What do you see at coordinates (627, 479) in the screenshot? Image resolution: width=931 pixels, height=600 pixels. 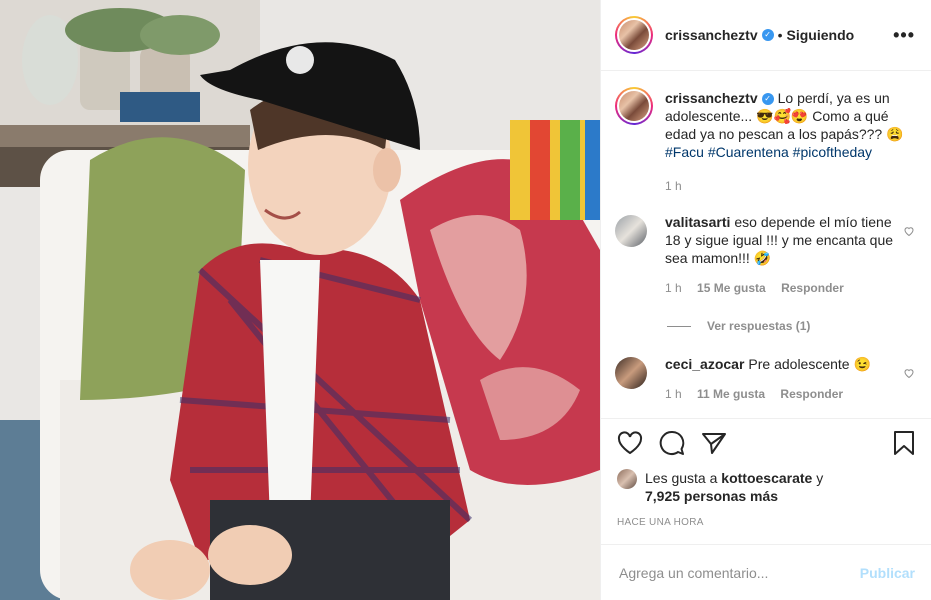 I see `liker-avatar` at bounding box center [627, 479].